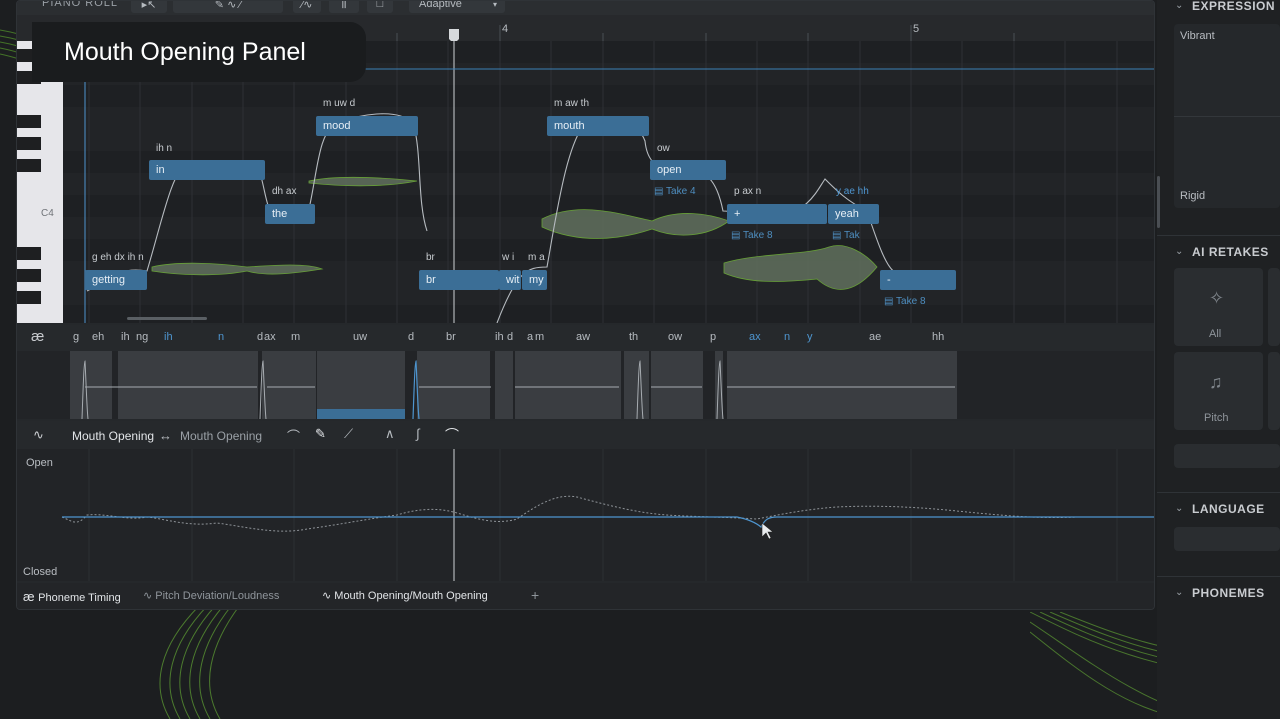 This screenshot has height=719, width=1280. I want to click on phoneme: uw, so click(360, 337).